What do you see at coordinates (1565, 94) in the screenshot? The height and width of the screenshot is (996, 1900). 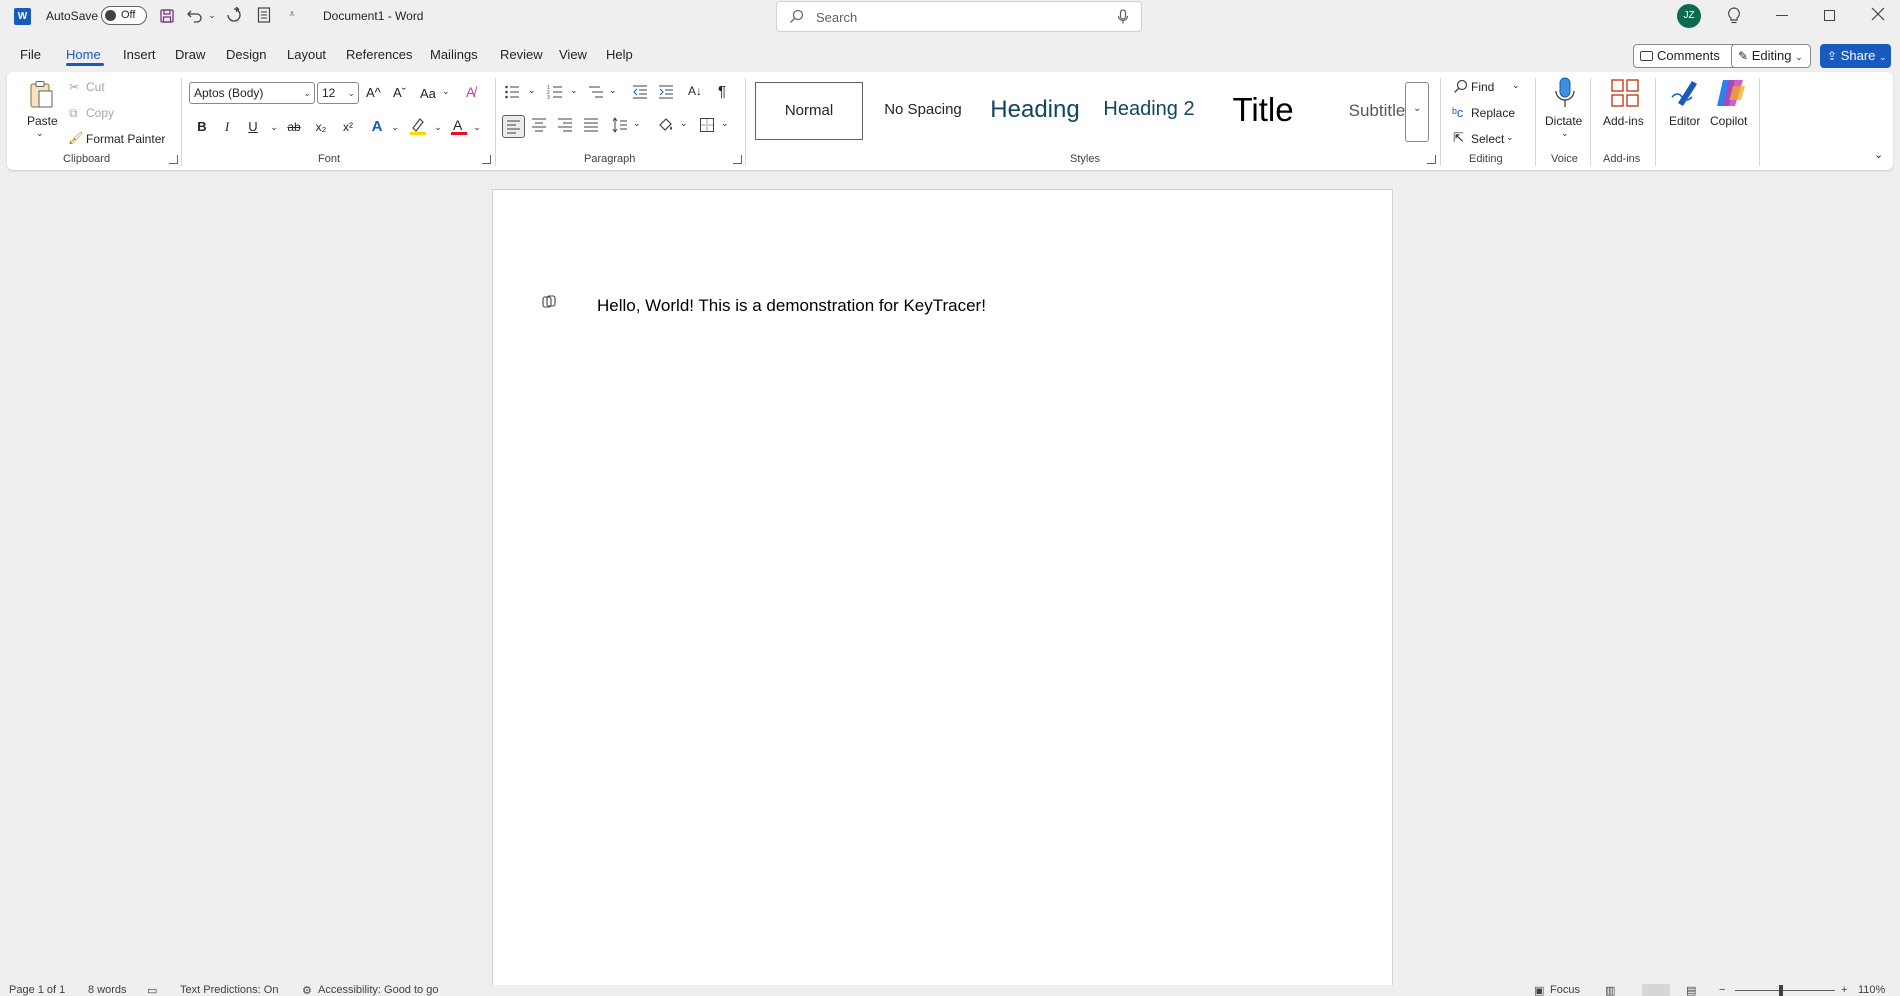 I see `dictate-microphone-icon` at bounding box center [1565, 94].